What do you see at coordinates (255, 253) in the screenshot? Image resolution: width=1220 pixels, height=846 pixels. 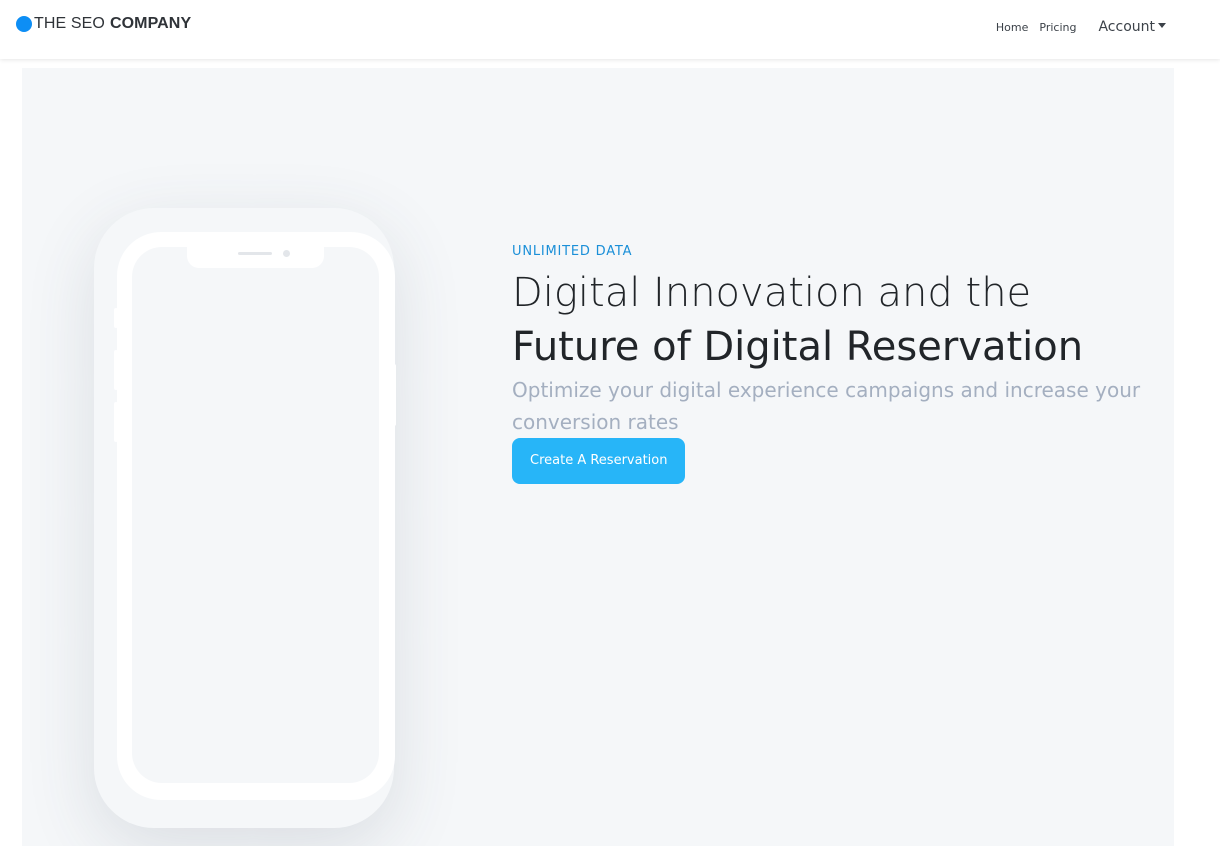 I see `phone-speaker` at bounding box center [255, 253].